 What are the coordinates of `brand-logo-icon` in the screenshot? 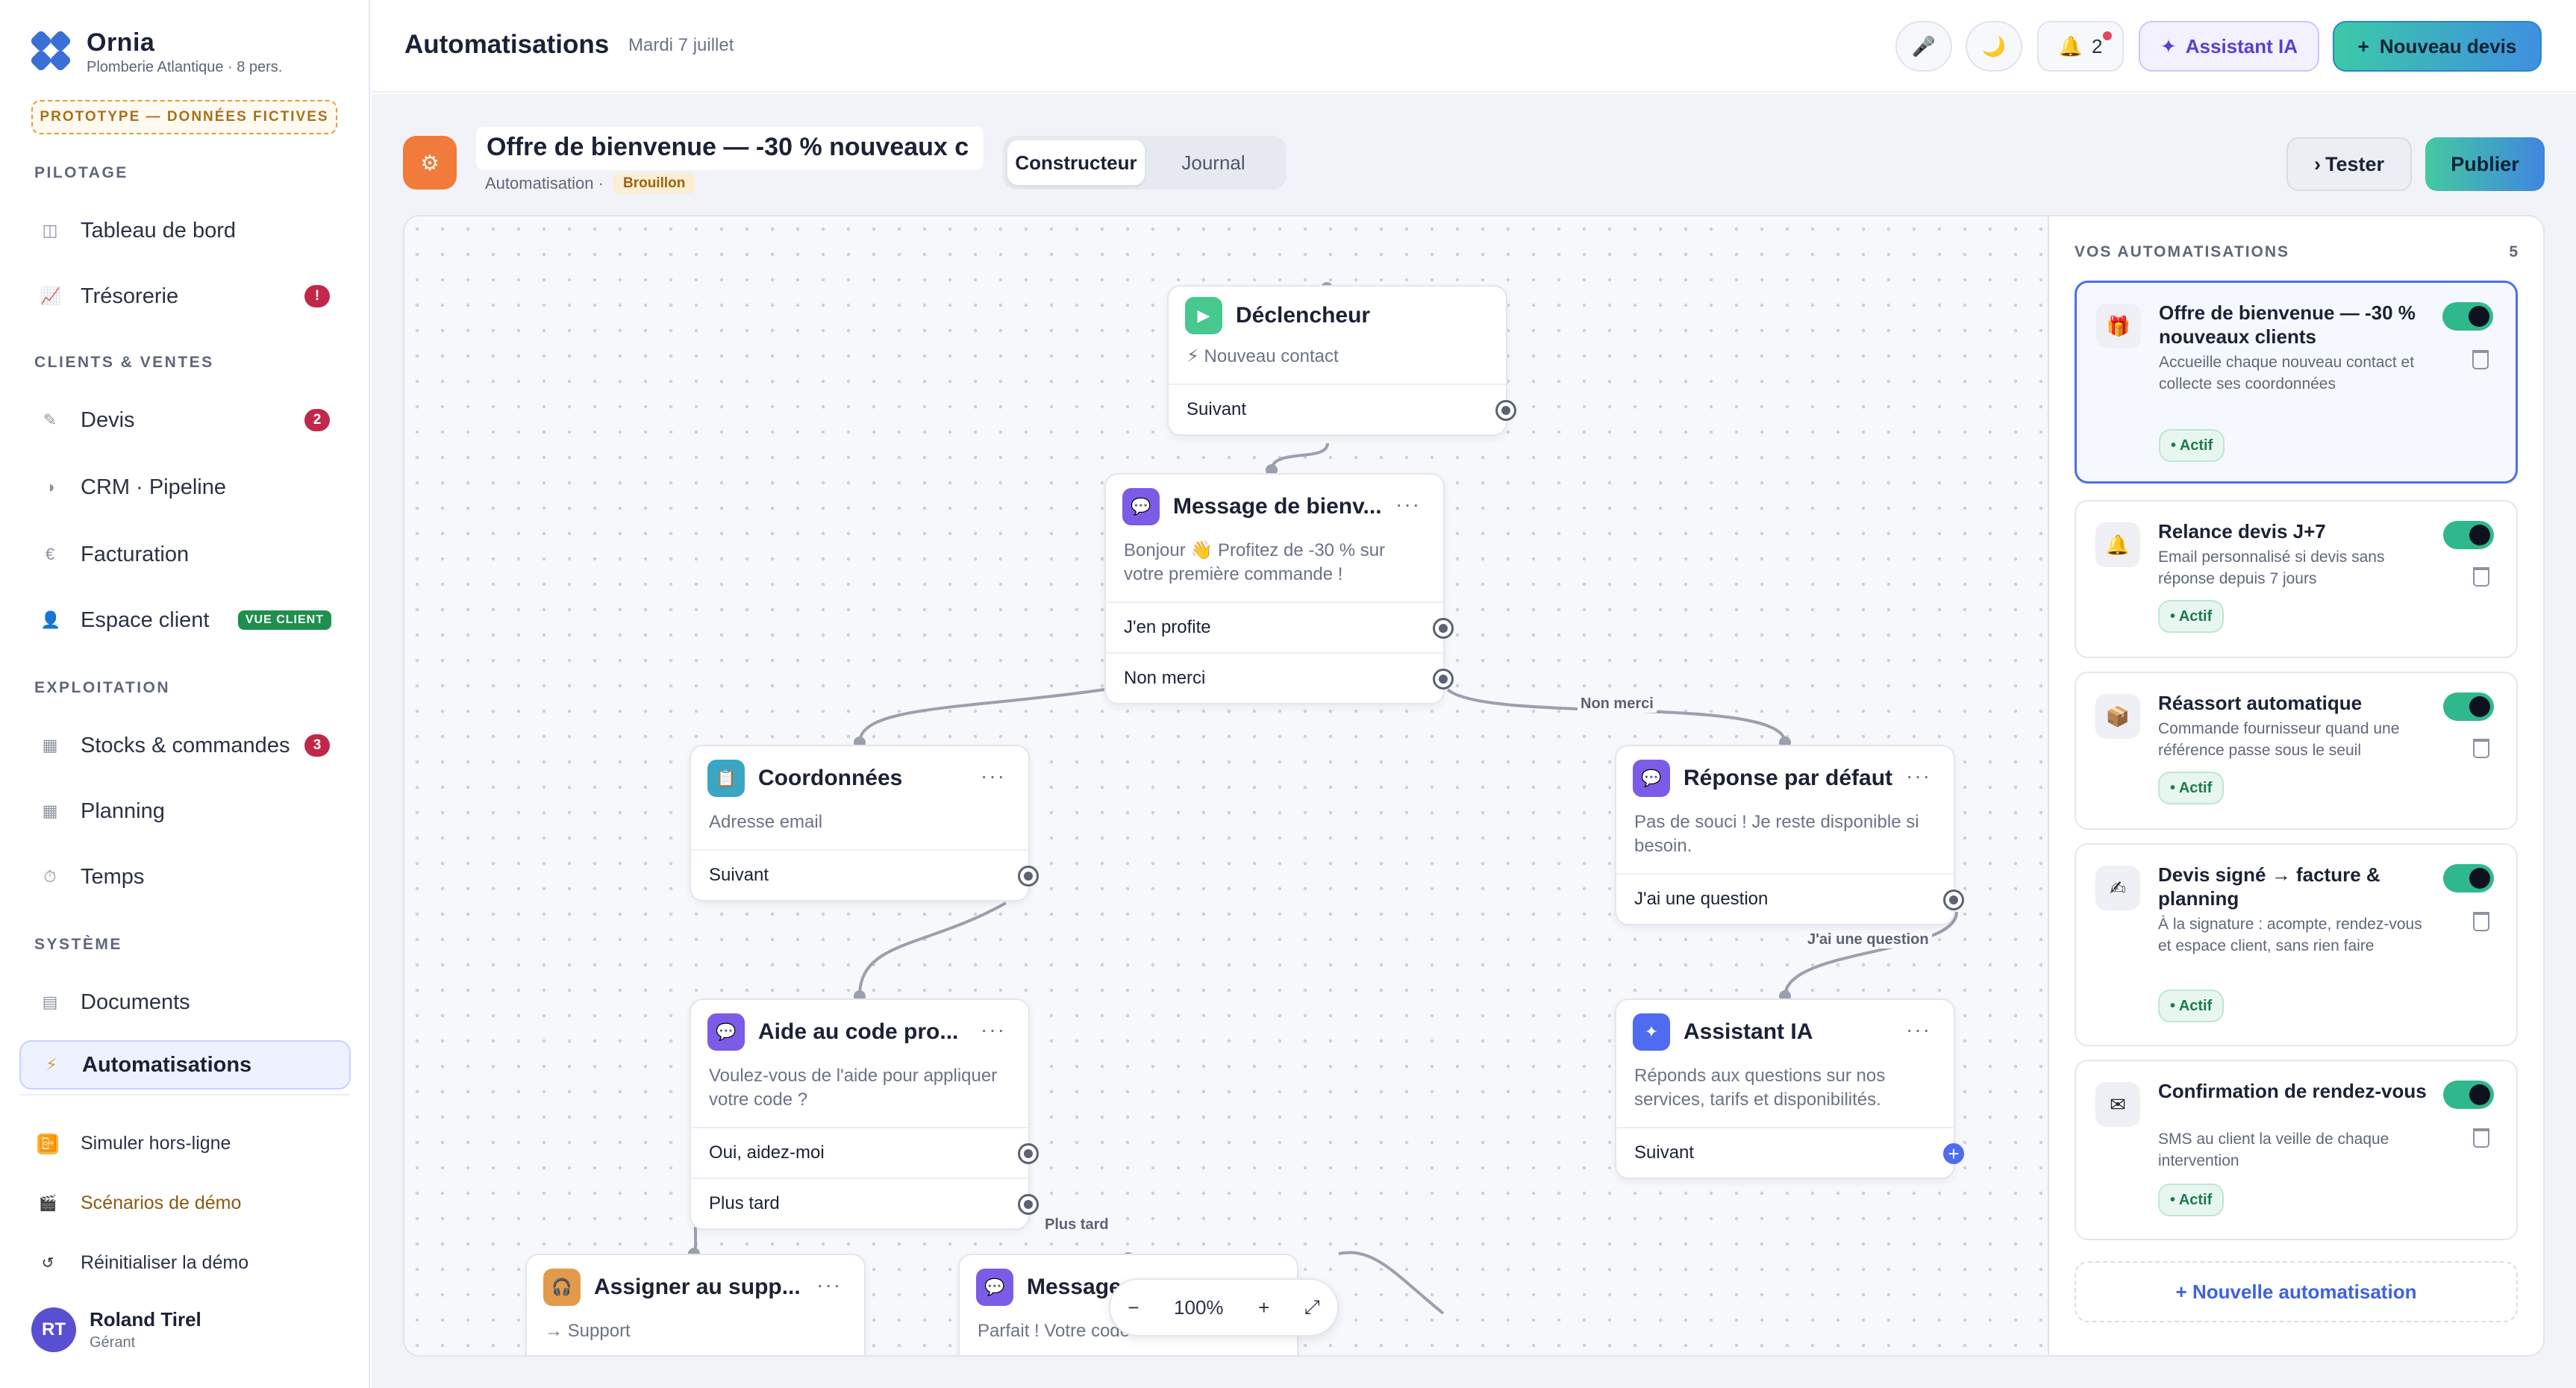 It's located at (50, 50).